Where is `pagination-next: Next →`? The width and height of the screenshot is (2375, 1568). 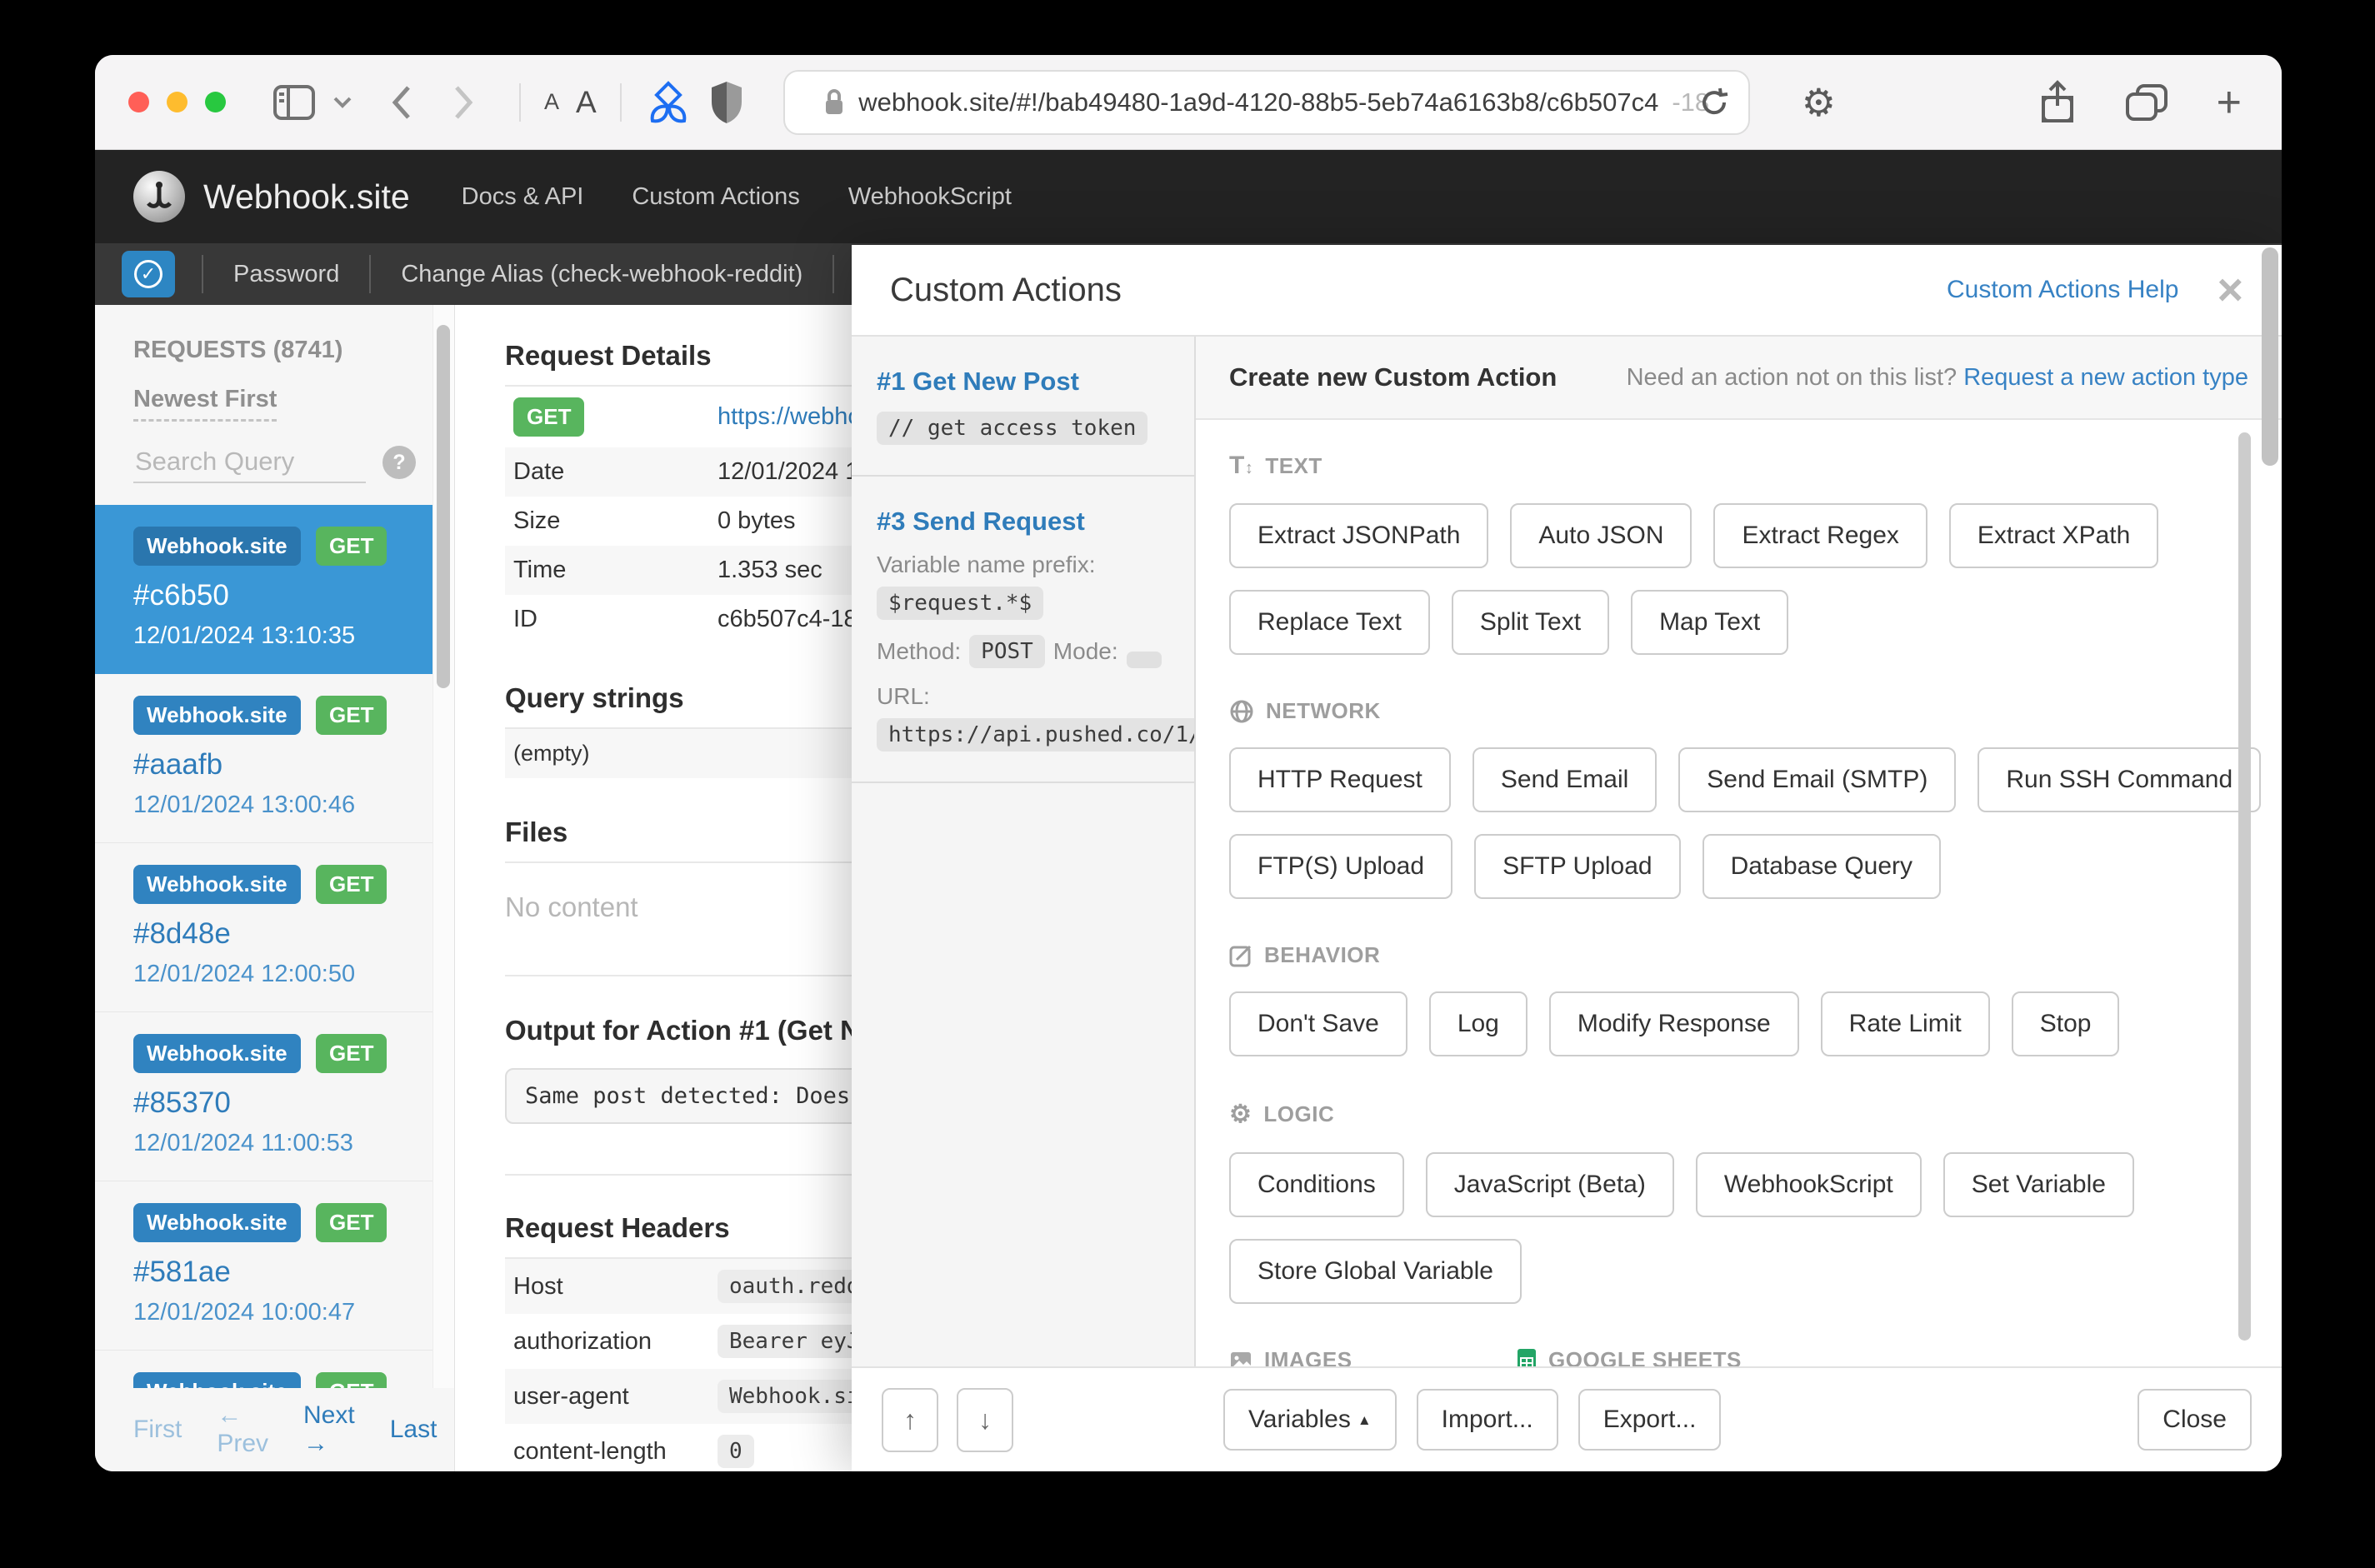 pagination-next: Next → is located at coordinates (329, 1429).